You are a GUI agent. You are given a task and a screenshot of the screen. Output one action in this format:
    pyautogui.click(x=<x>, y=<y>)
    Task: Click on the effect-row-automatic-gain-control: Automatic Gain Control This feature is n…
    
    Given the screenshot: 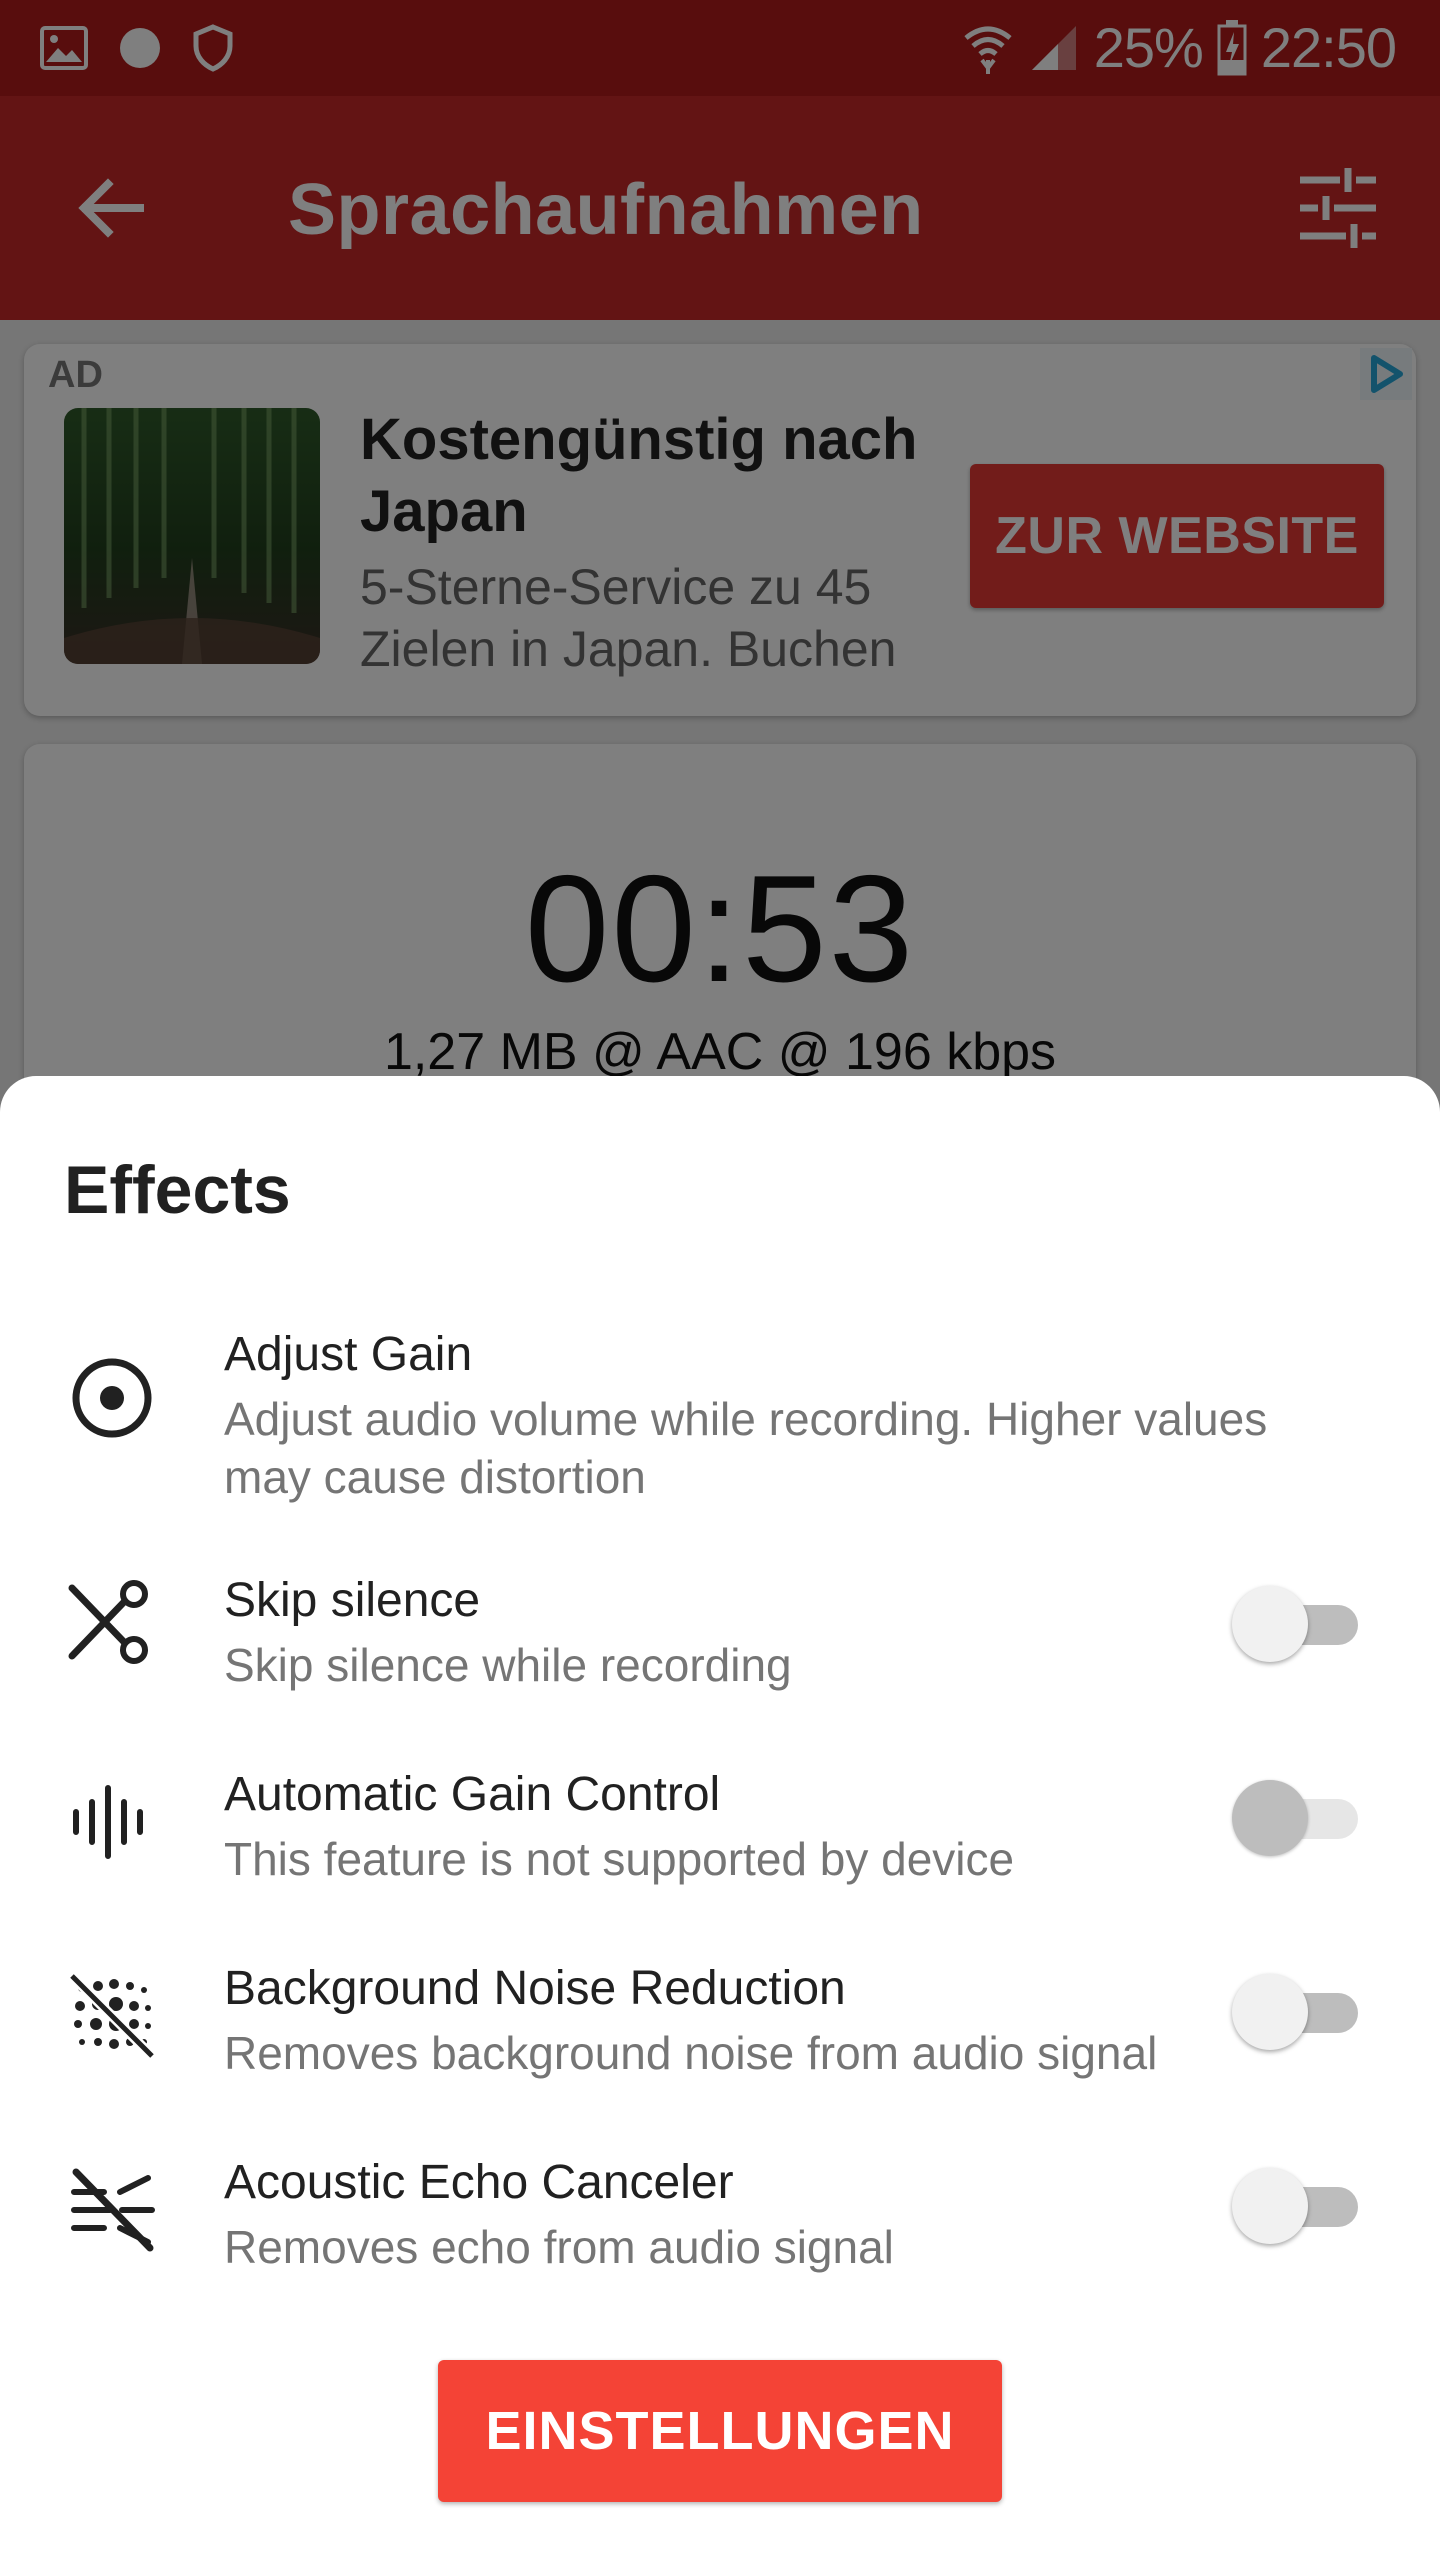 What is the action you would take?
    pyautogui.click(x=720, y=1835)
    